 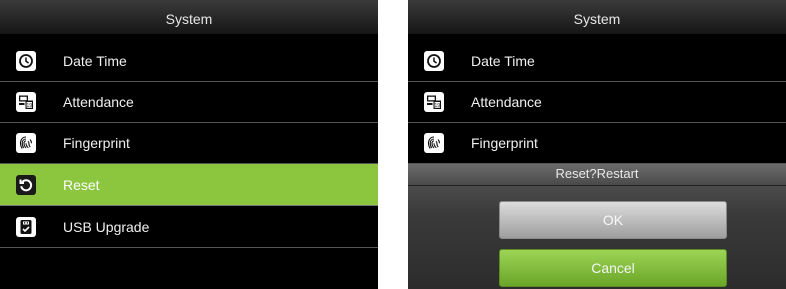 I want to click on cancel-button: Cancel, so click(x=613, y=268).